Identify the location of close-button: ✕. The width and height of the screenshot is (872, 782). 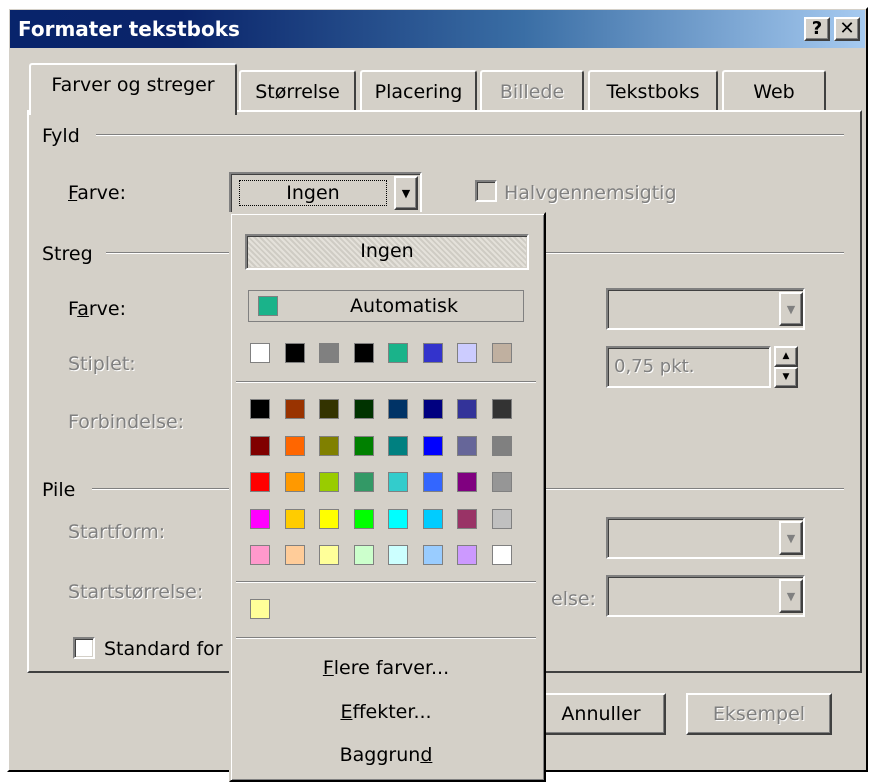
(847, 29).